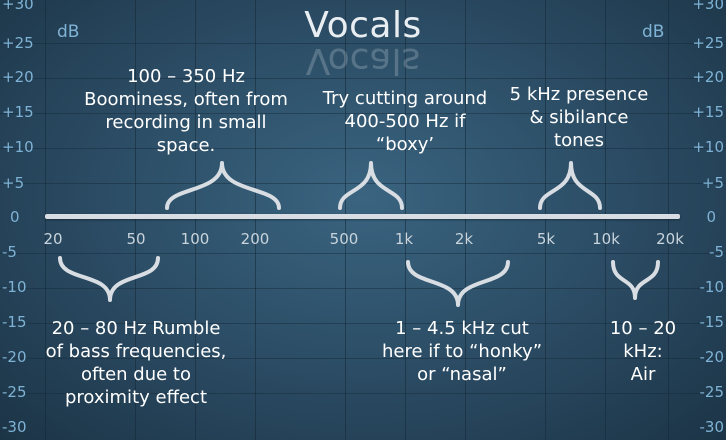  Describe the element at coordinates (223, 185) in the screenshot. I see `brace-boominess` at that location.